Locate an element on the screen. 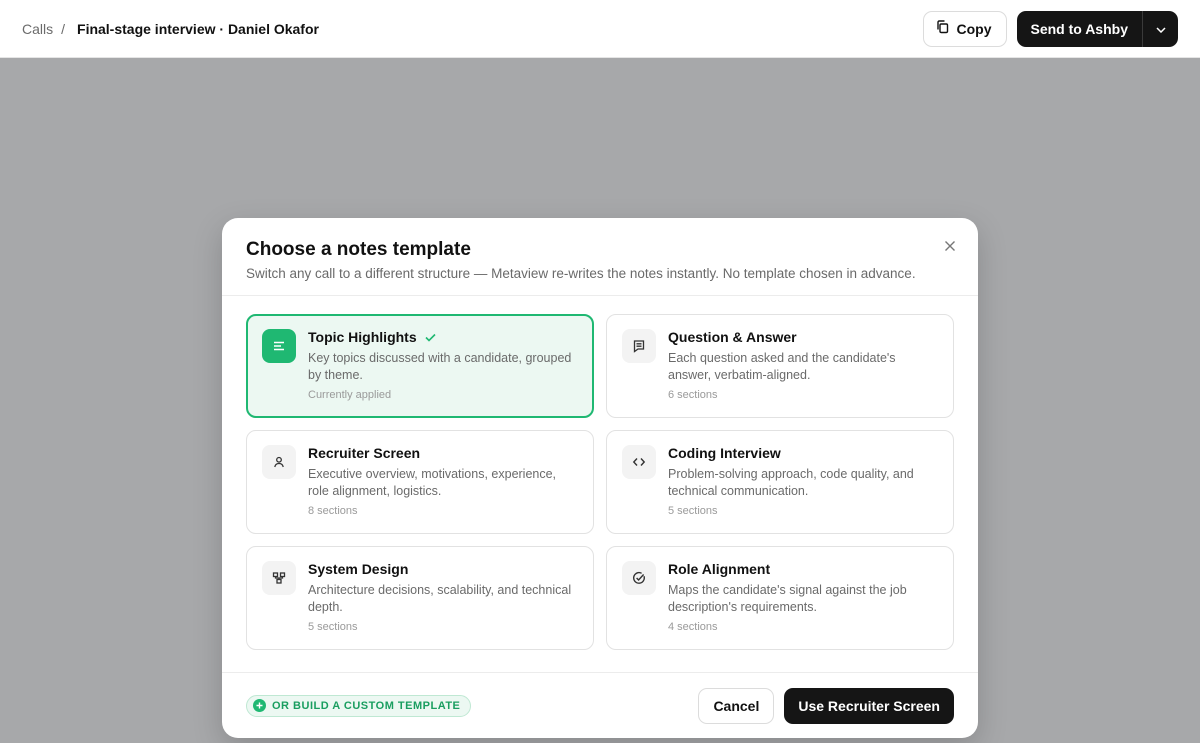 The image size is (1200, 743). copy-icon is located at coordinates (942, 28).